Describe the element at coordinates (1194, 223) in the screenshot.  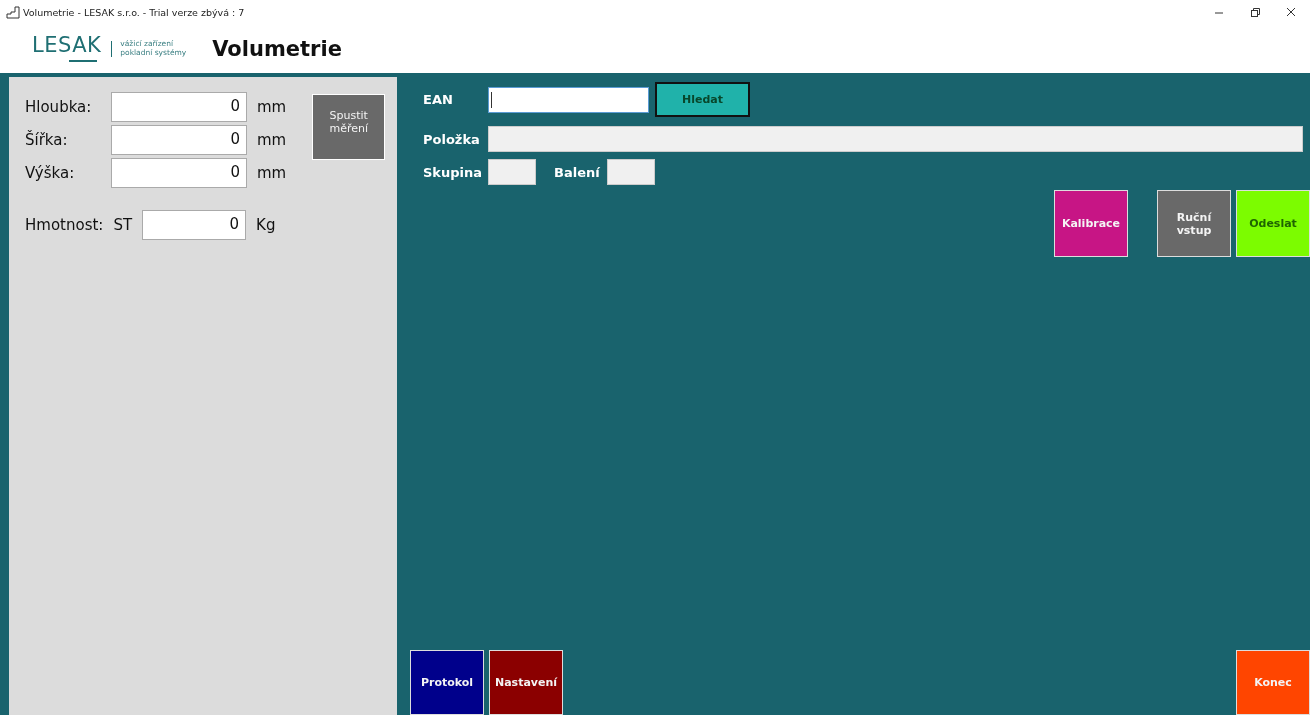
I see `tile-button: Ruční vstup` at that location.